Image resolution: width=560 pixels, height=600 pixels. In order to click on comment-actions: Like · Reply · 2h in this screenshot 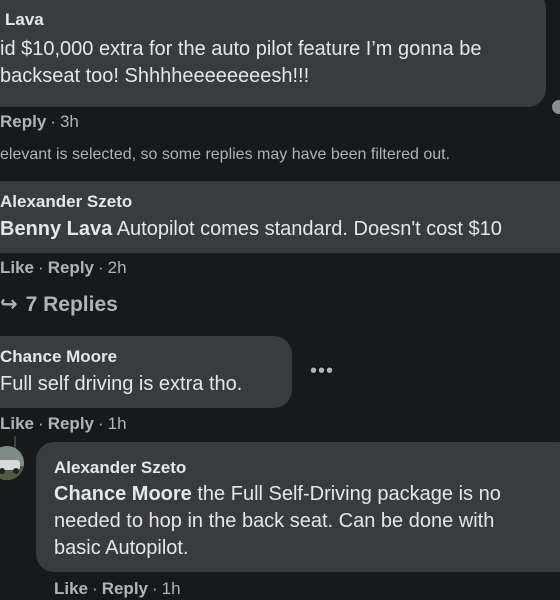, I will do `click(63, 267)`.